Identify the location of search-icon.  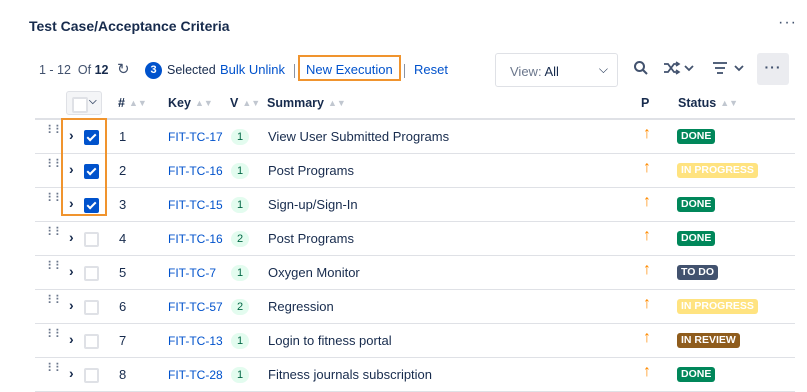
(641, 70).